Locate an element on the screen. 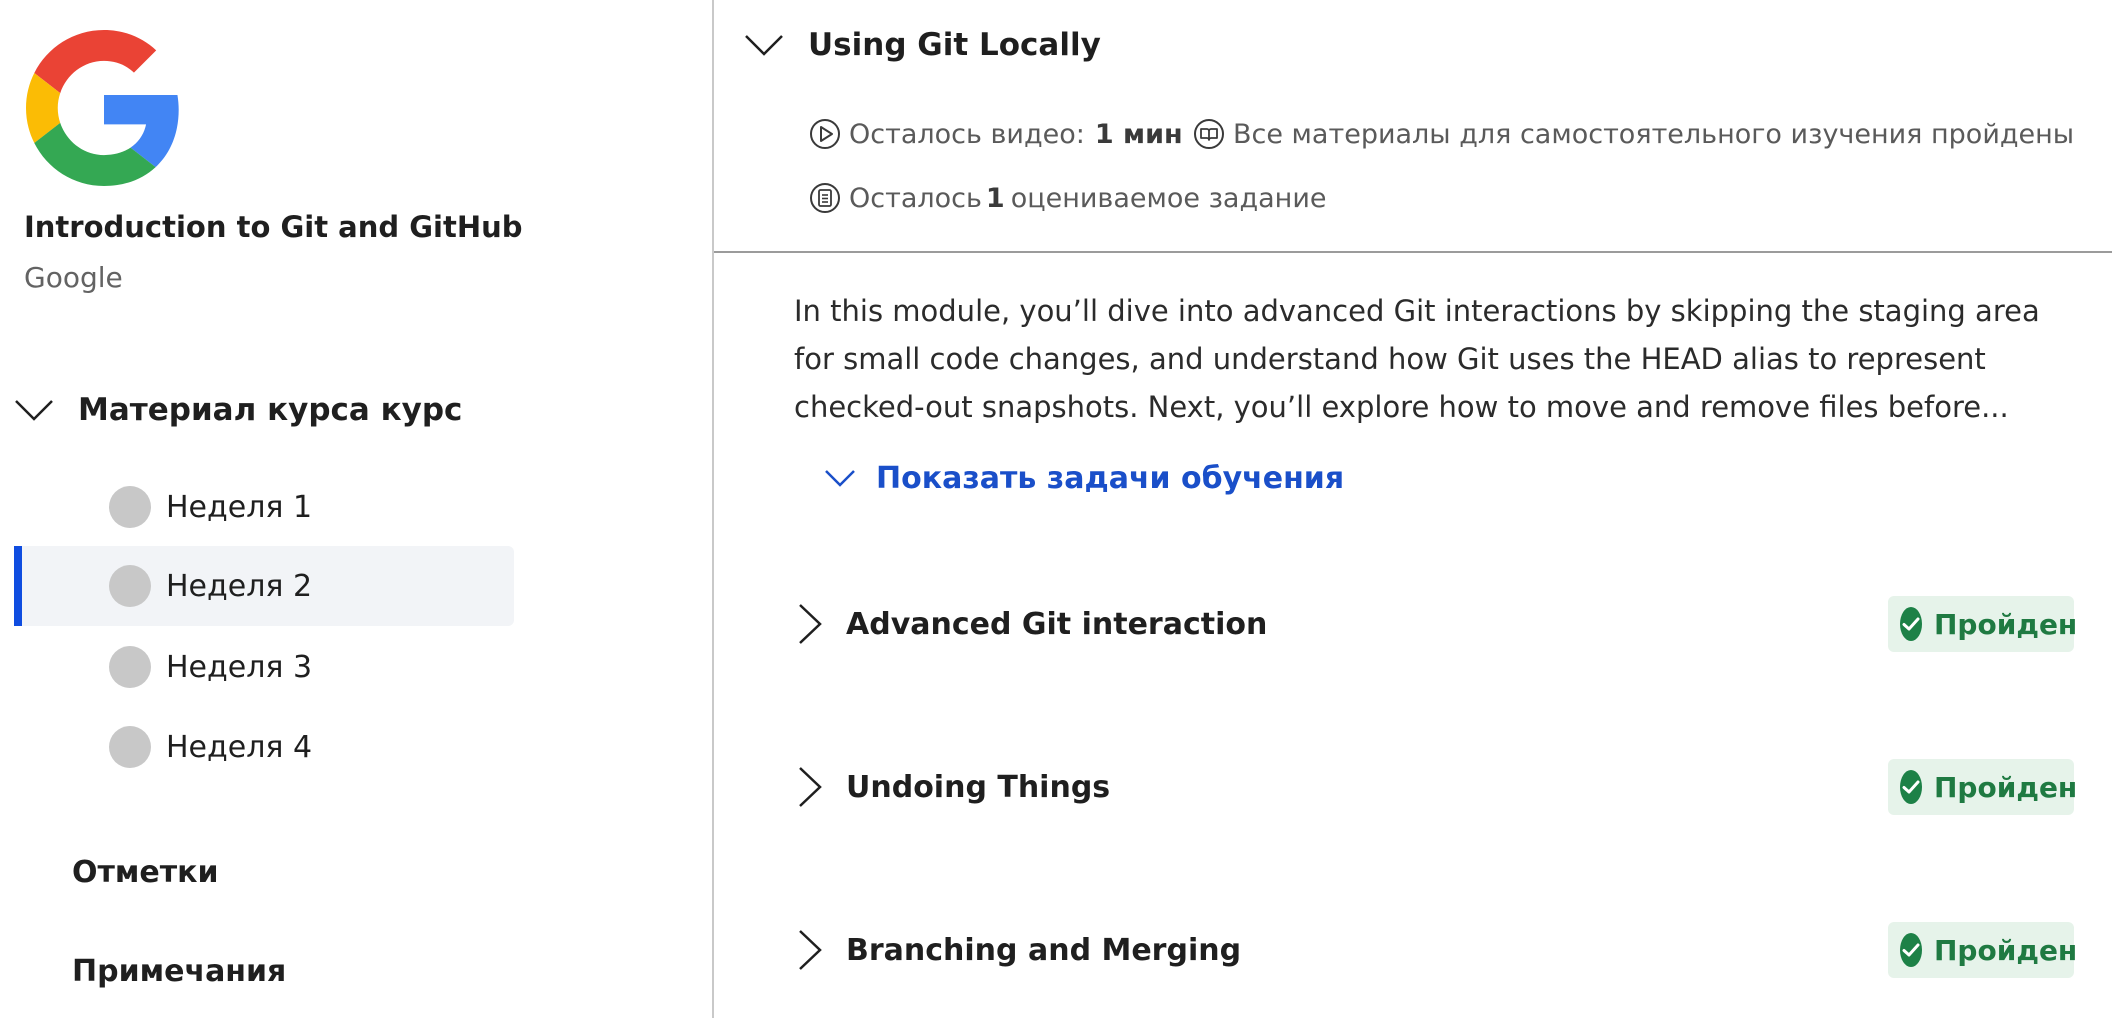 The image size is (2112, 1018). video-remaining: Осталось видео: 1 мин is located at coordinates (999, 134).